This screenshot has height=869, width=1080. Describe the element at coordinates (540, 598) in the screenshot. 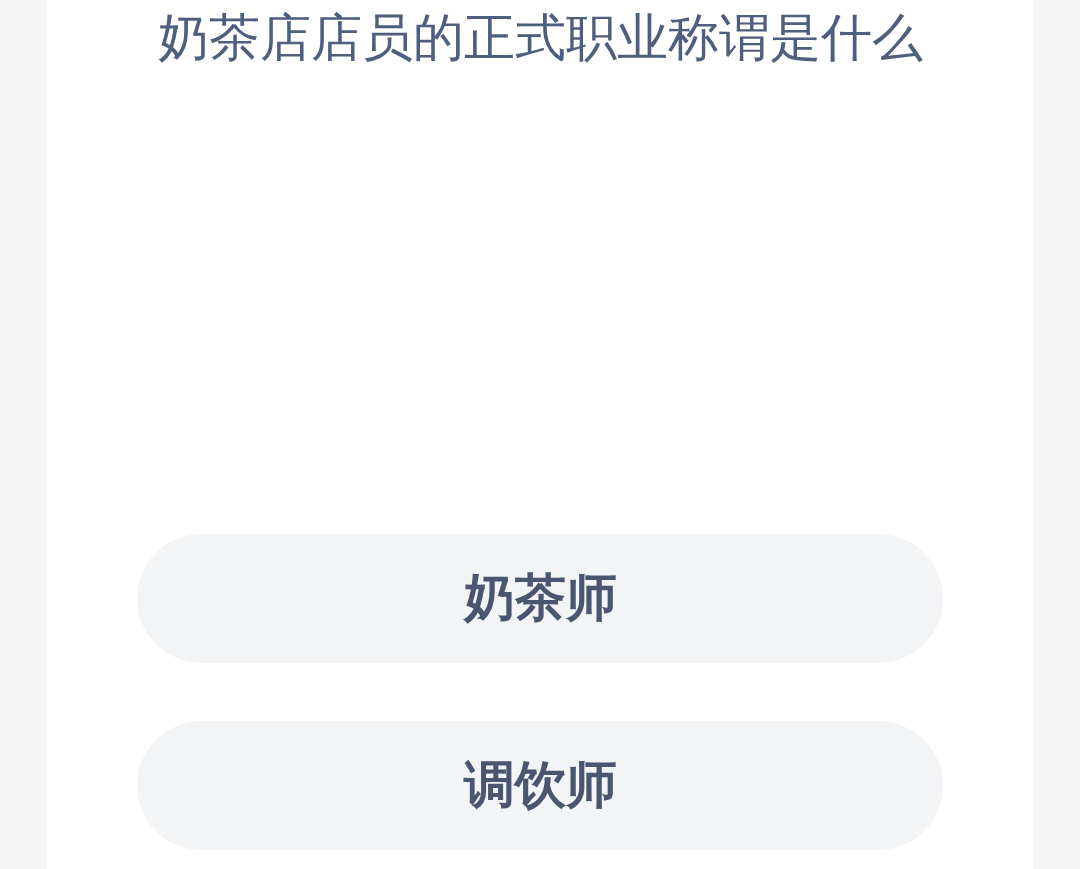

I see `answer-option: 奶茶师` at that location.